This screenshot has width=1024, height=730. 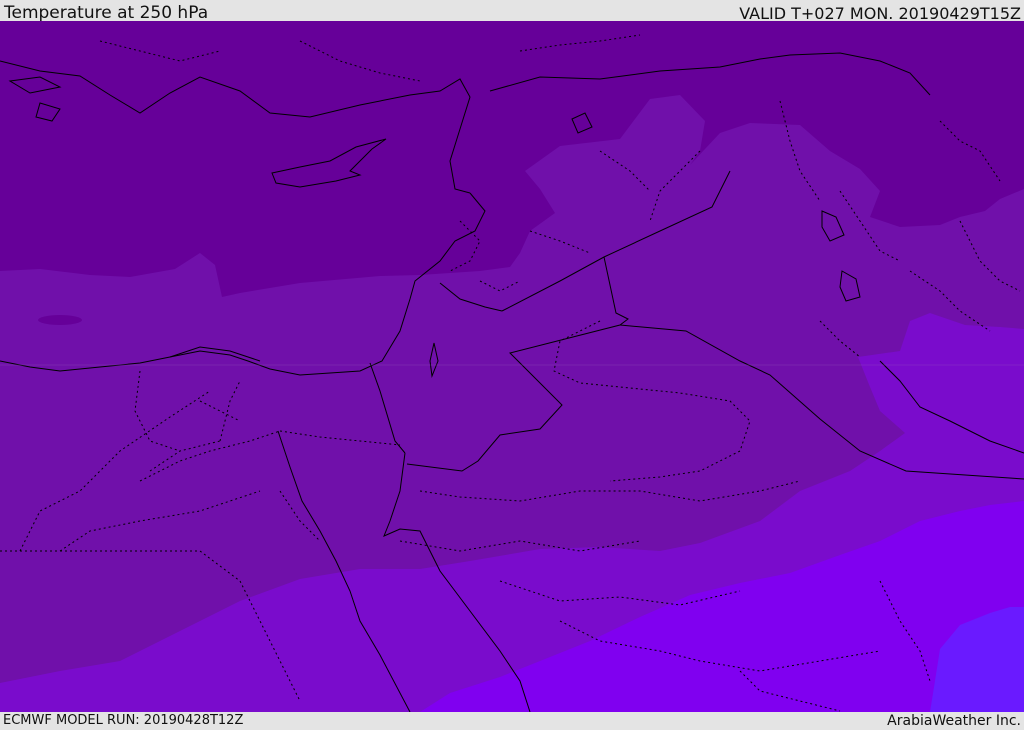 I want to click on temp-cold-pocket, so click(x=60, y=320).